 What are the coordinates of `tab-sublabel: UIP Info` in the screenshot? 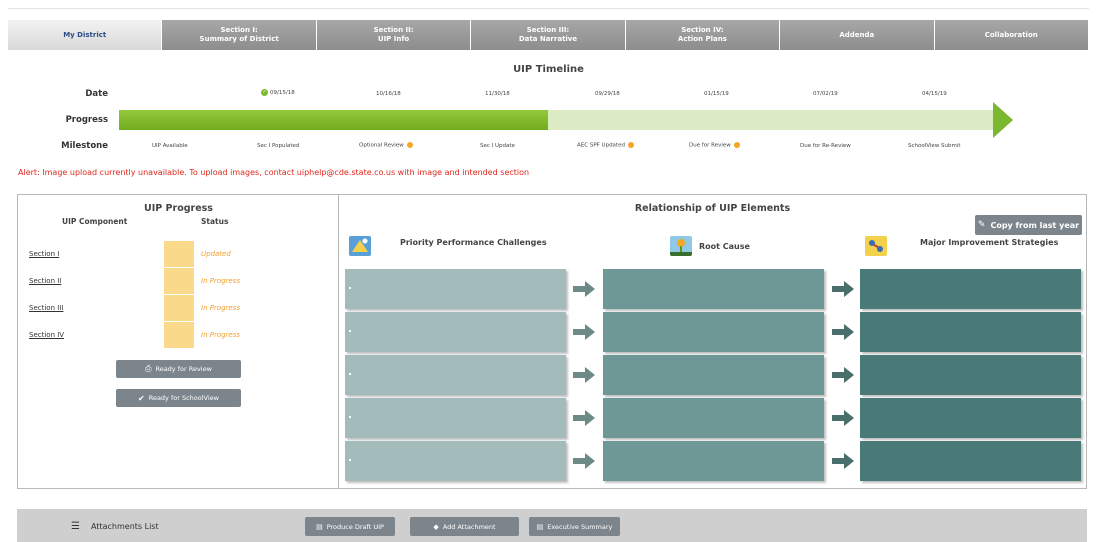 It's located at (393, 39).